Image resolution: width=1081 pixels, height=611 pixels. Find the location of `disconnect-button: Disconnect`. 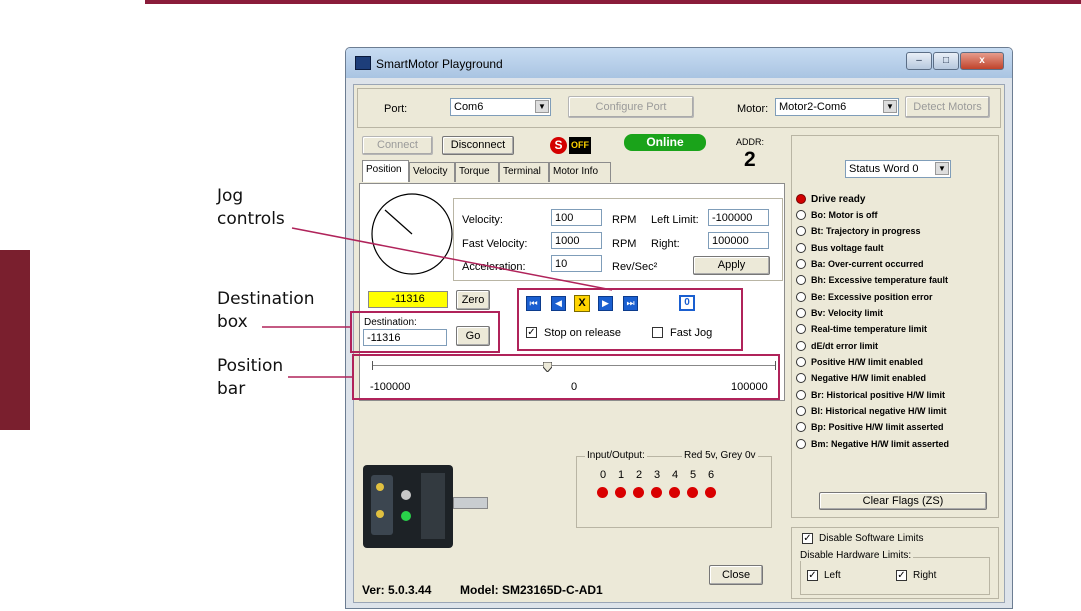

disconnect-button: Disconnect is located at coordinates (478, 145).